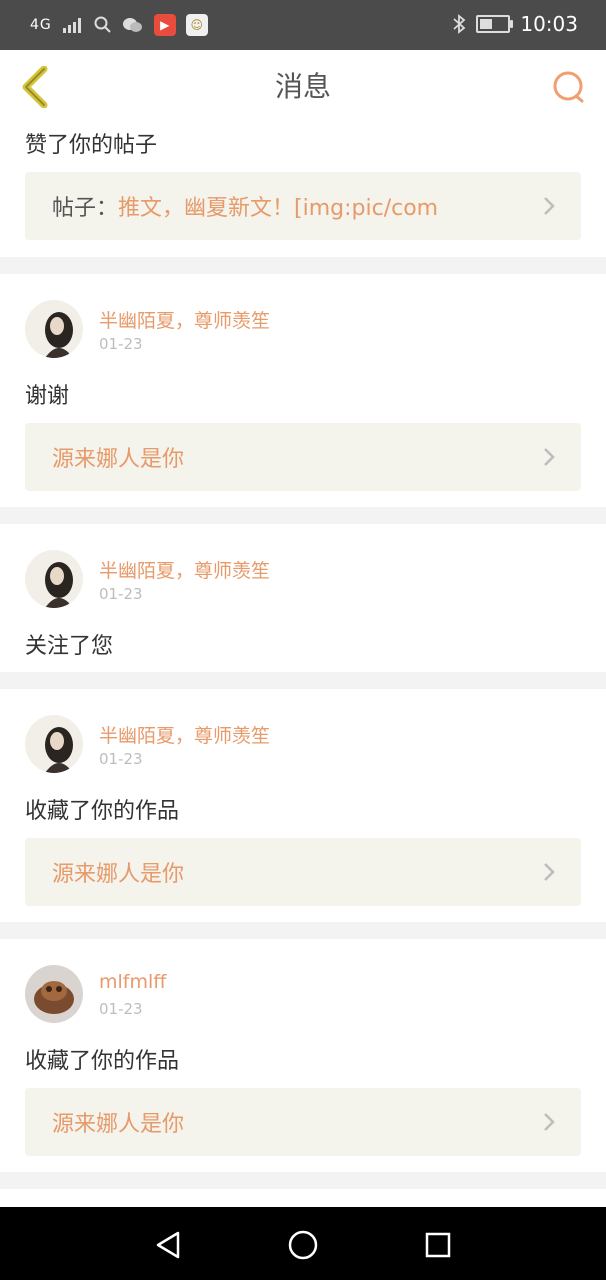 This screenshot has width=606, height=1280. What do you see at coordinates (303, 598) in the screenshot?
I see `list-item: 半幽陌夏，尊师羡笙 01-23 关注了您` at bounding box center [303, 598].